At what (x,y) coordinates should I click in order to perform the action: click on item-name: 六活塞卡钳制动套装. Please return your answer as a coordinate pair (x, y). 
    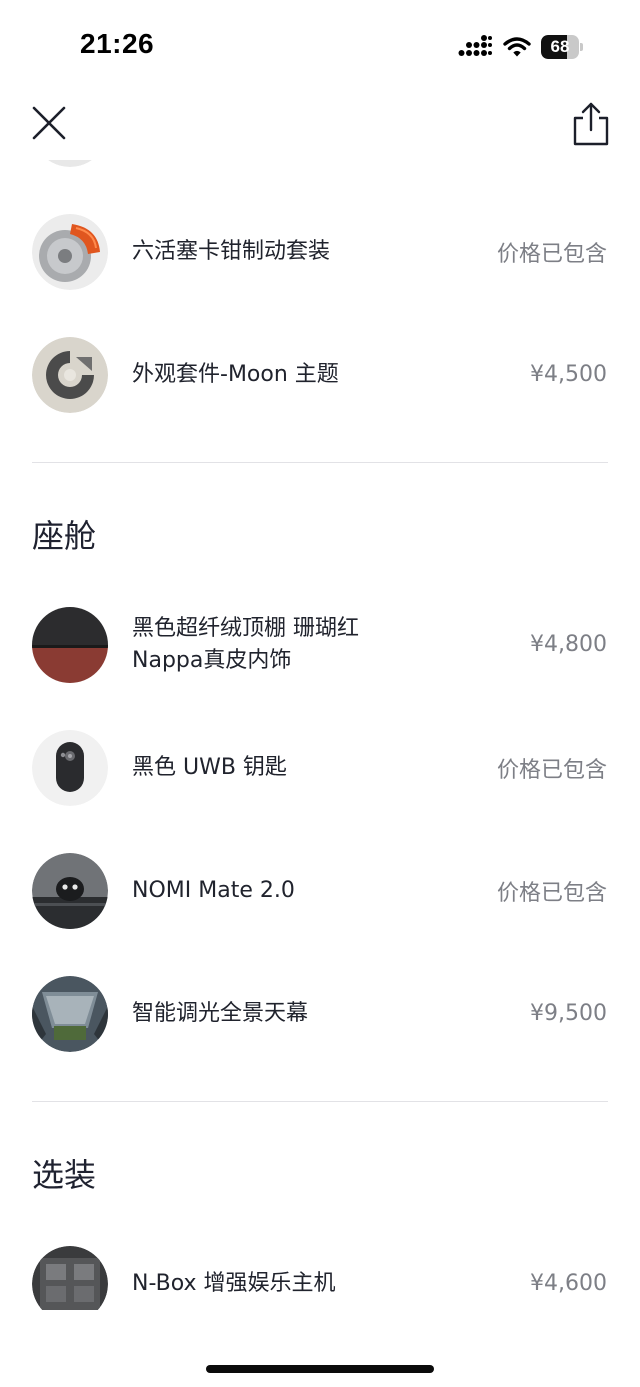
    Looking at the image, I should click on (231, 251).